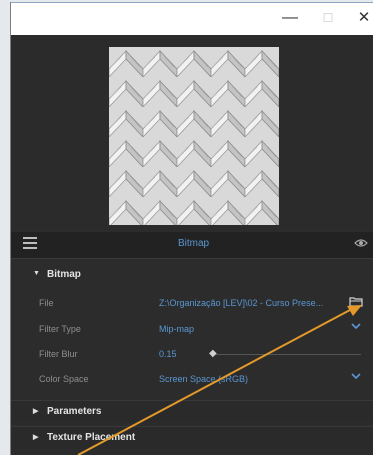 The image size is (373, 455). I want to click on expand-arrow-icon: ▼, so click(36, 273).